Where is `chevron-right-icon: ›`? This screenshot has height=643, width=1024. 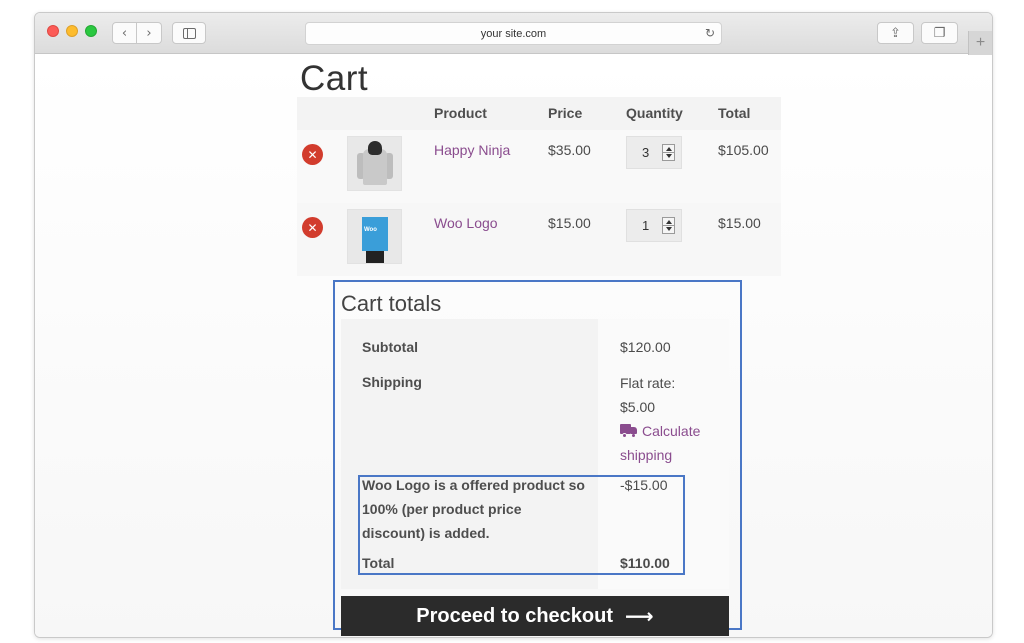
chevron-right-icon: › is located at coordinates (149, 33).